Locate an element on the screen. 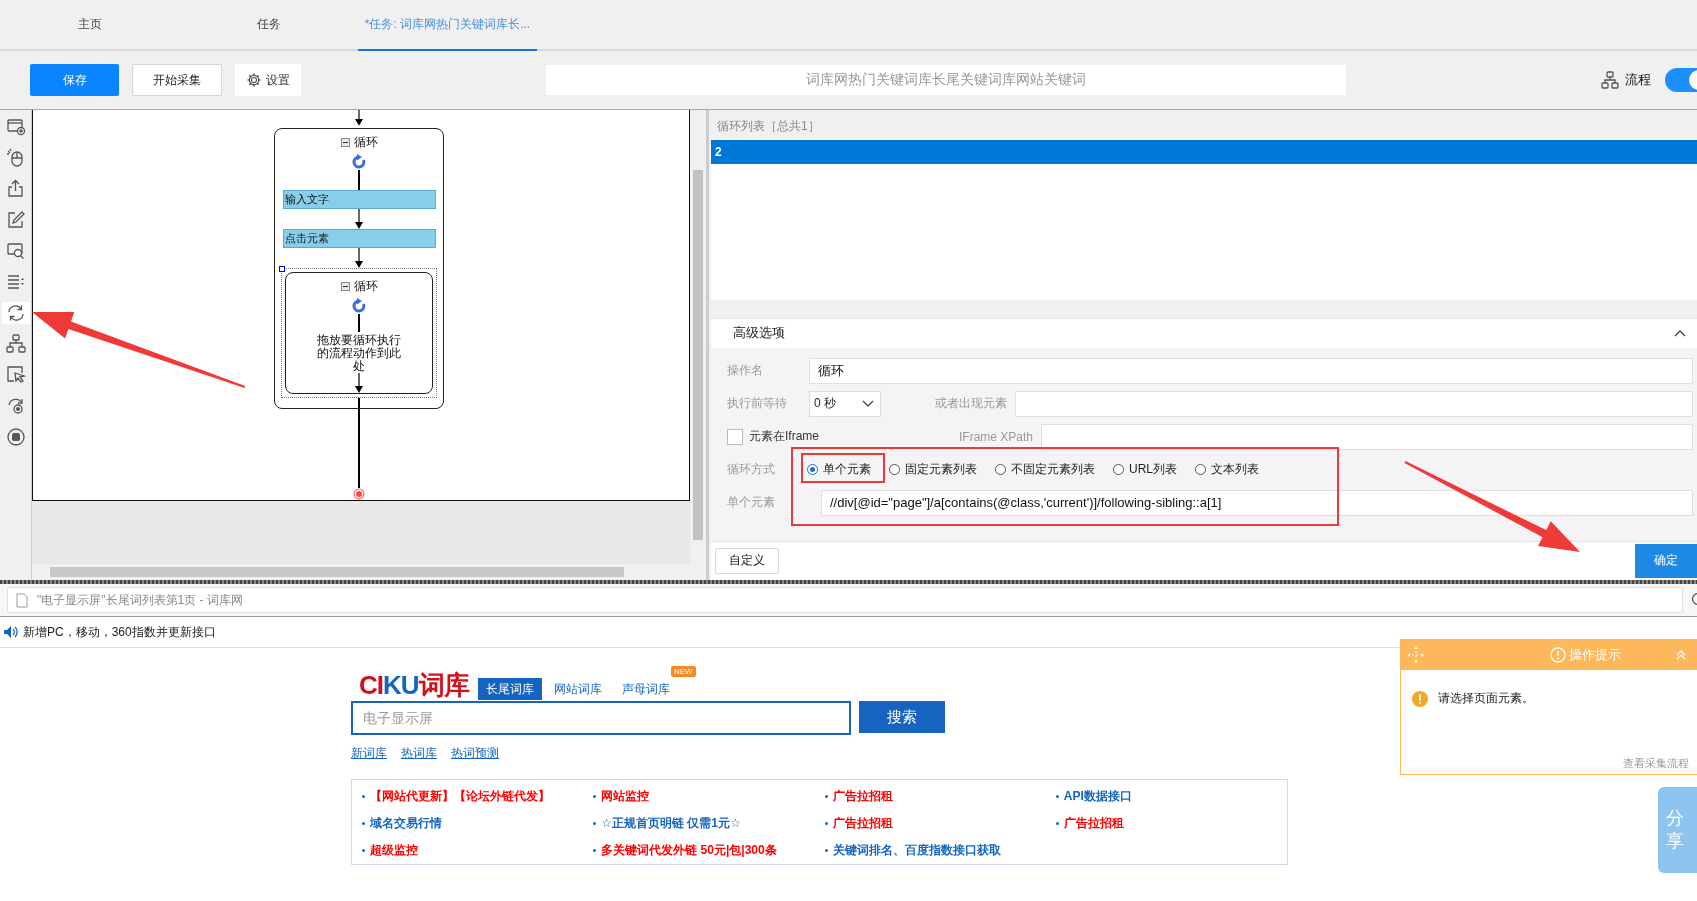  screen-search-icon is located at coordinates (15, 251).